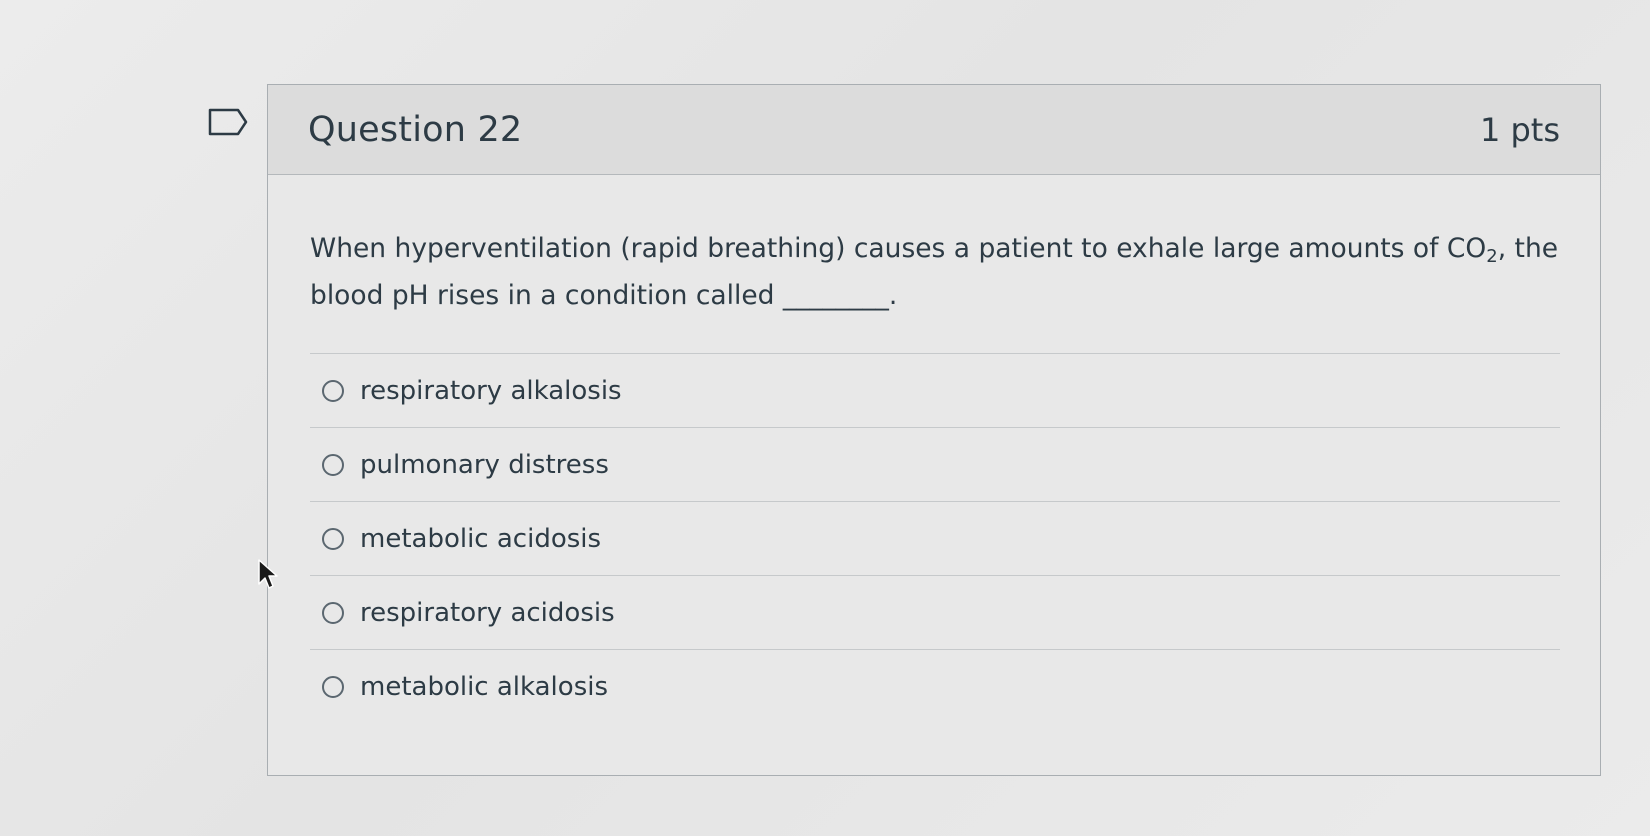 The width and height of the screenshot is (1650, 836). Describe the element at coordinates (484, 686) in the screenshot. I see `answer-label: metabolic alkalosis` at that location.